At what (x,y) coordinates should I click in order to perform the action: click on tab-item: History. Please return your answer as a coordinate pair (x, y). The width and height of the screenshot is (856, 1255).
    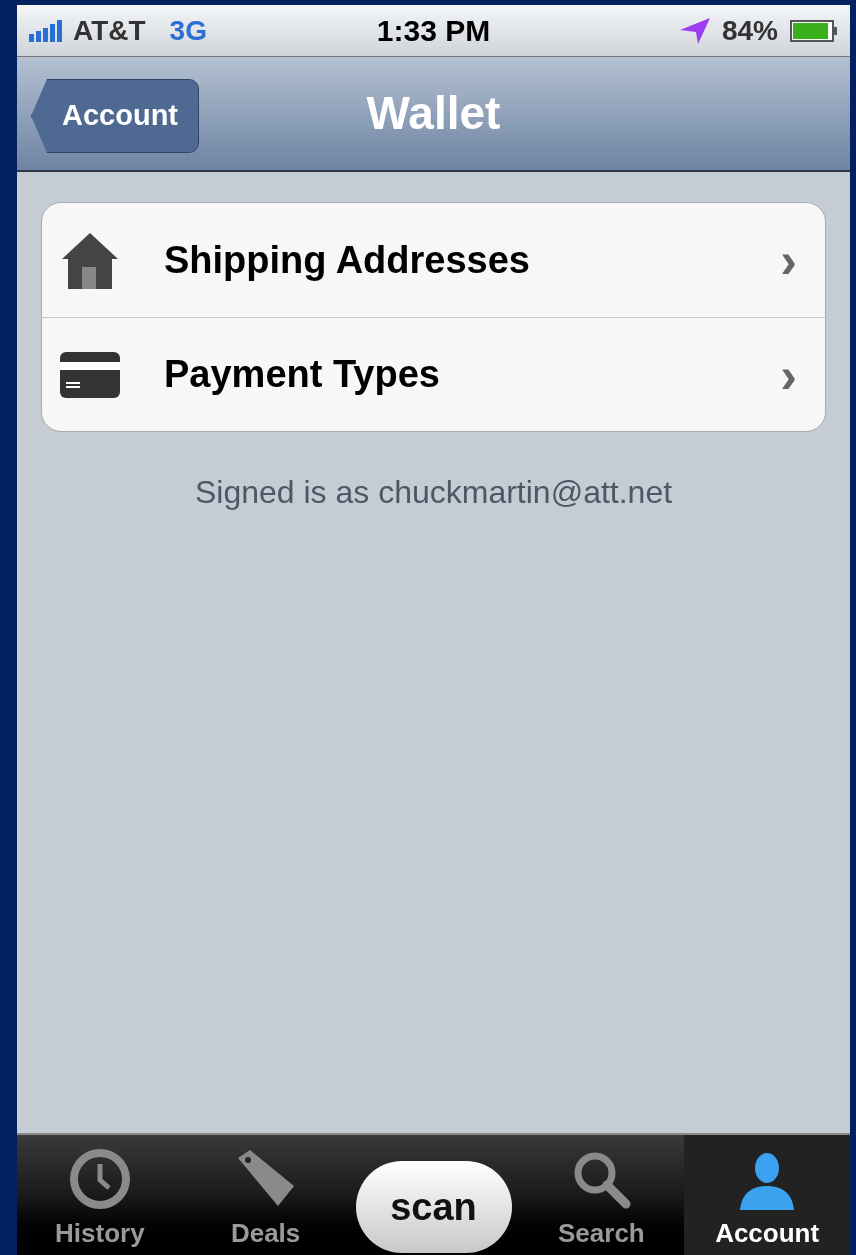
    Looking at the image, I should click on (100, 1195).